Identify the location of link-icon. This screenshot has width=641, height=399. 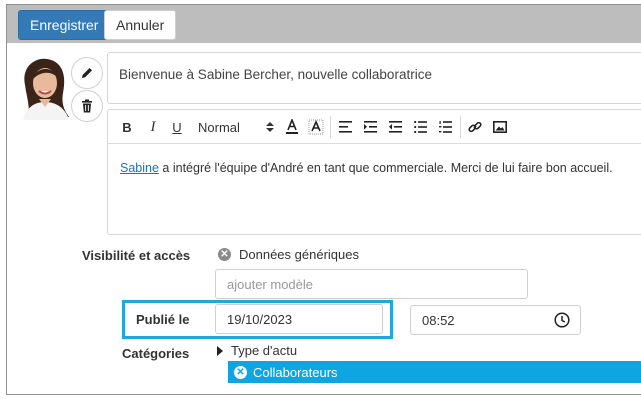
(475, 127).